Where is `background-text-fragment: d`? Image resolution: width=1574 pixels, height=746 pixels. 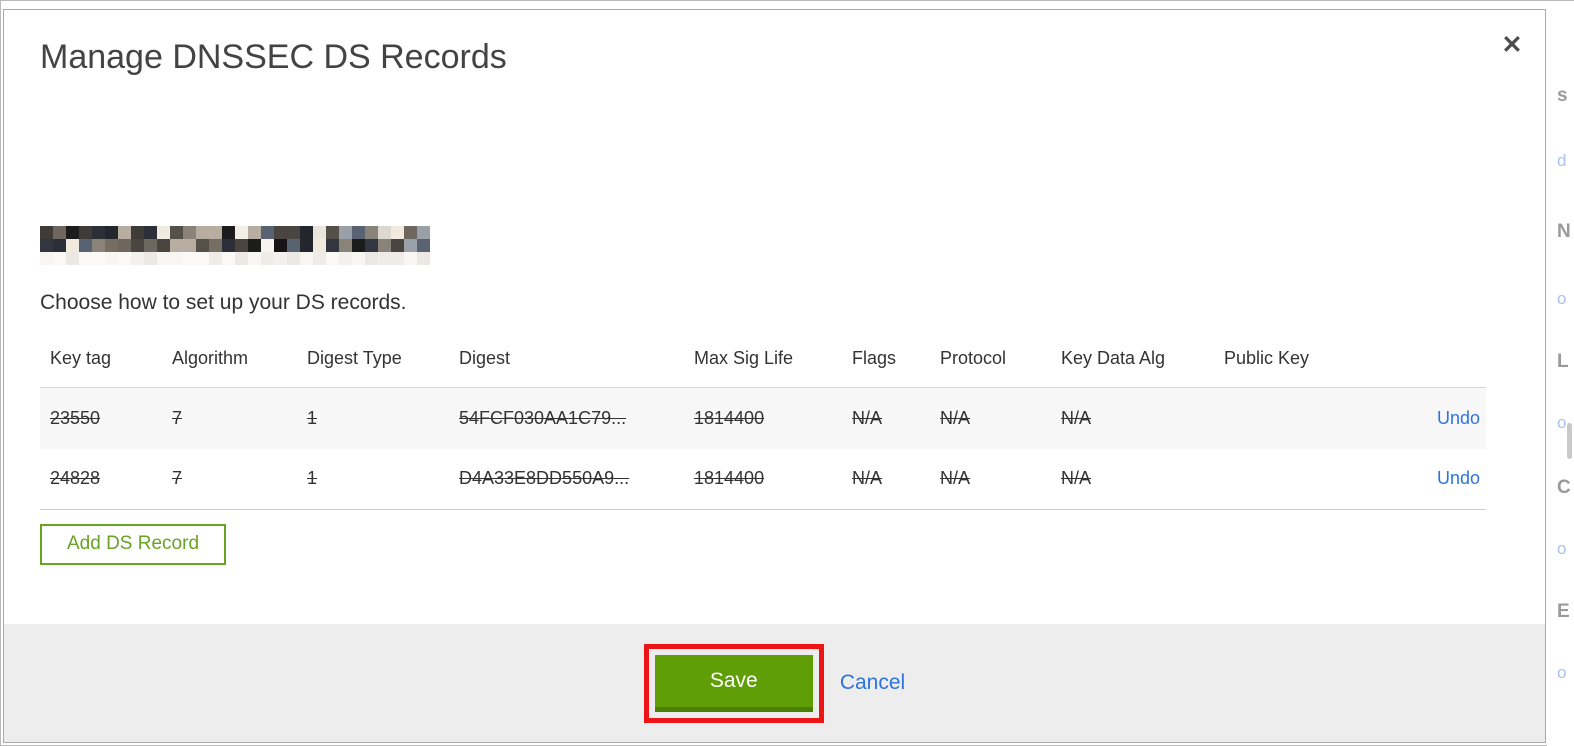
background-text-fragment: d is located at coordinates (1562, 160).